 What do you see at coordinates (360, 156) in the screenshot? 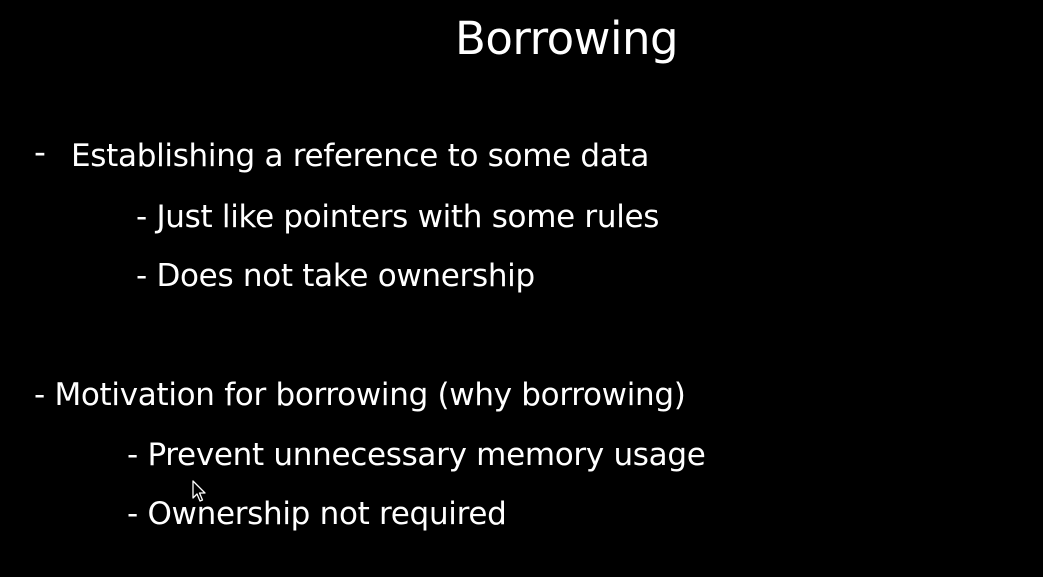
I see `bullet-establishing-reference: Establishing a reference to some data` at bounding box center [360, 156].